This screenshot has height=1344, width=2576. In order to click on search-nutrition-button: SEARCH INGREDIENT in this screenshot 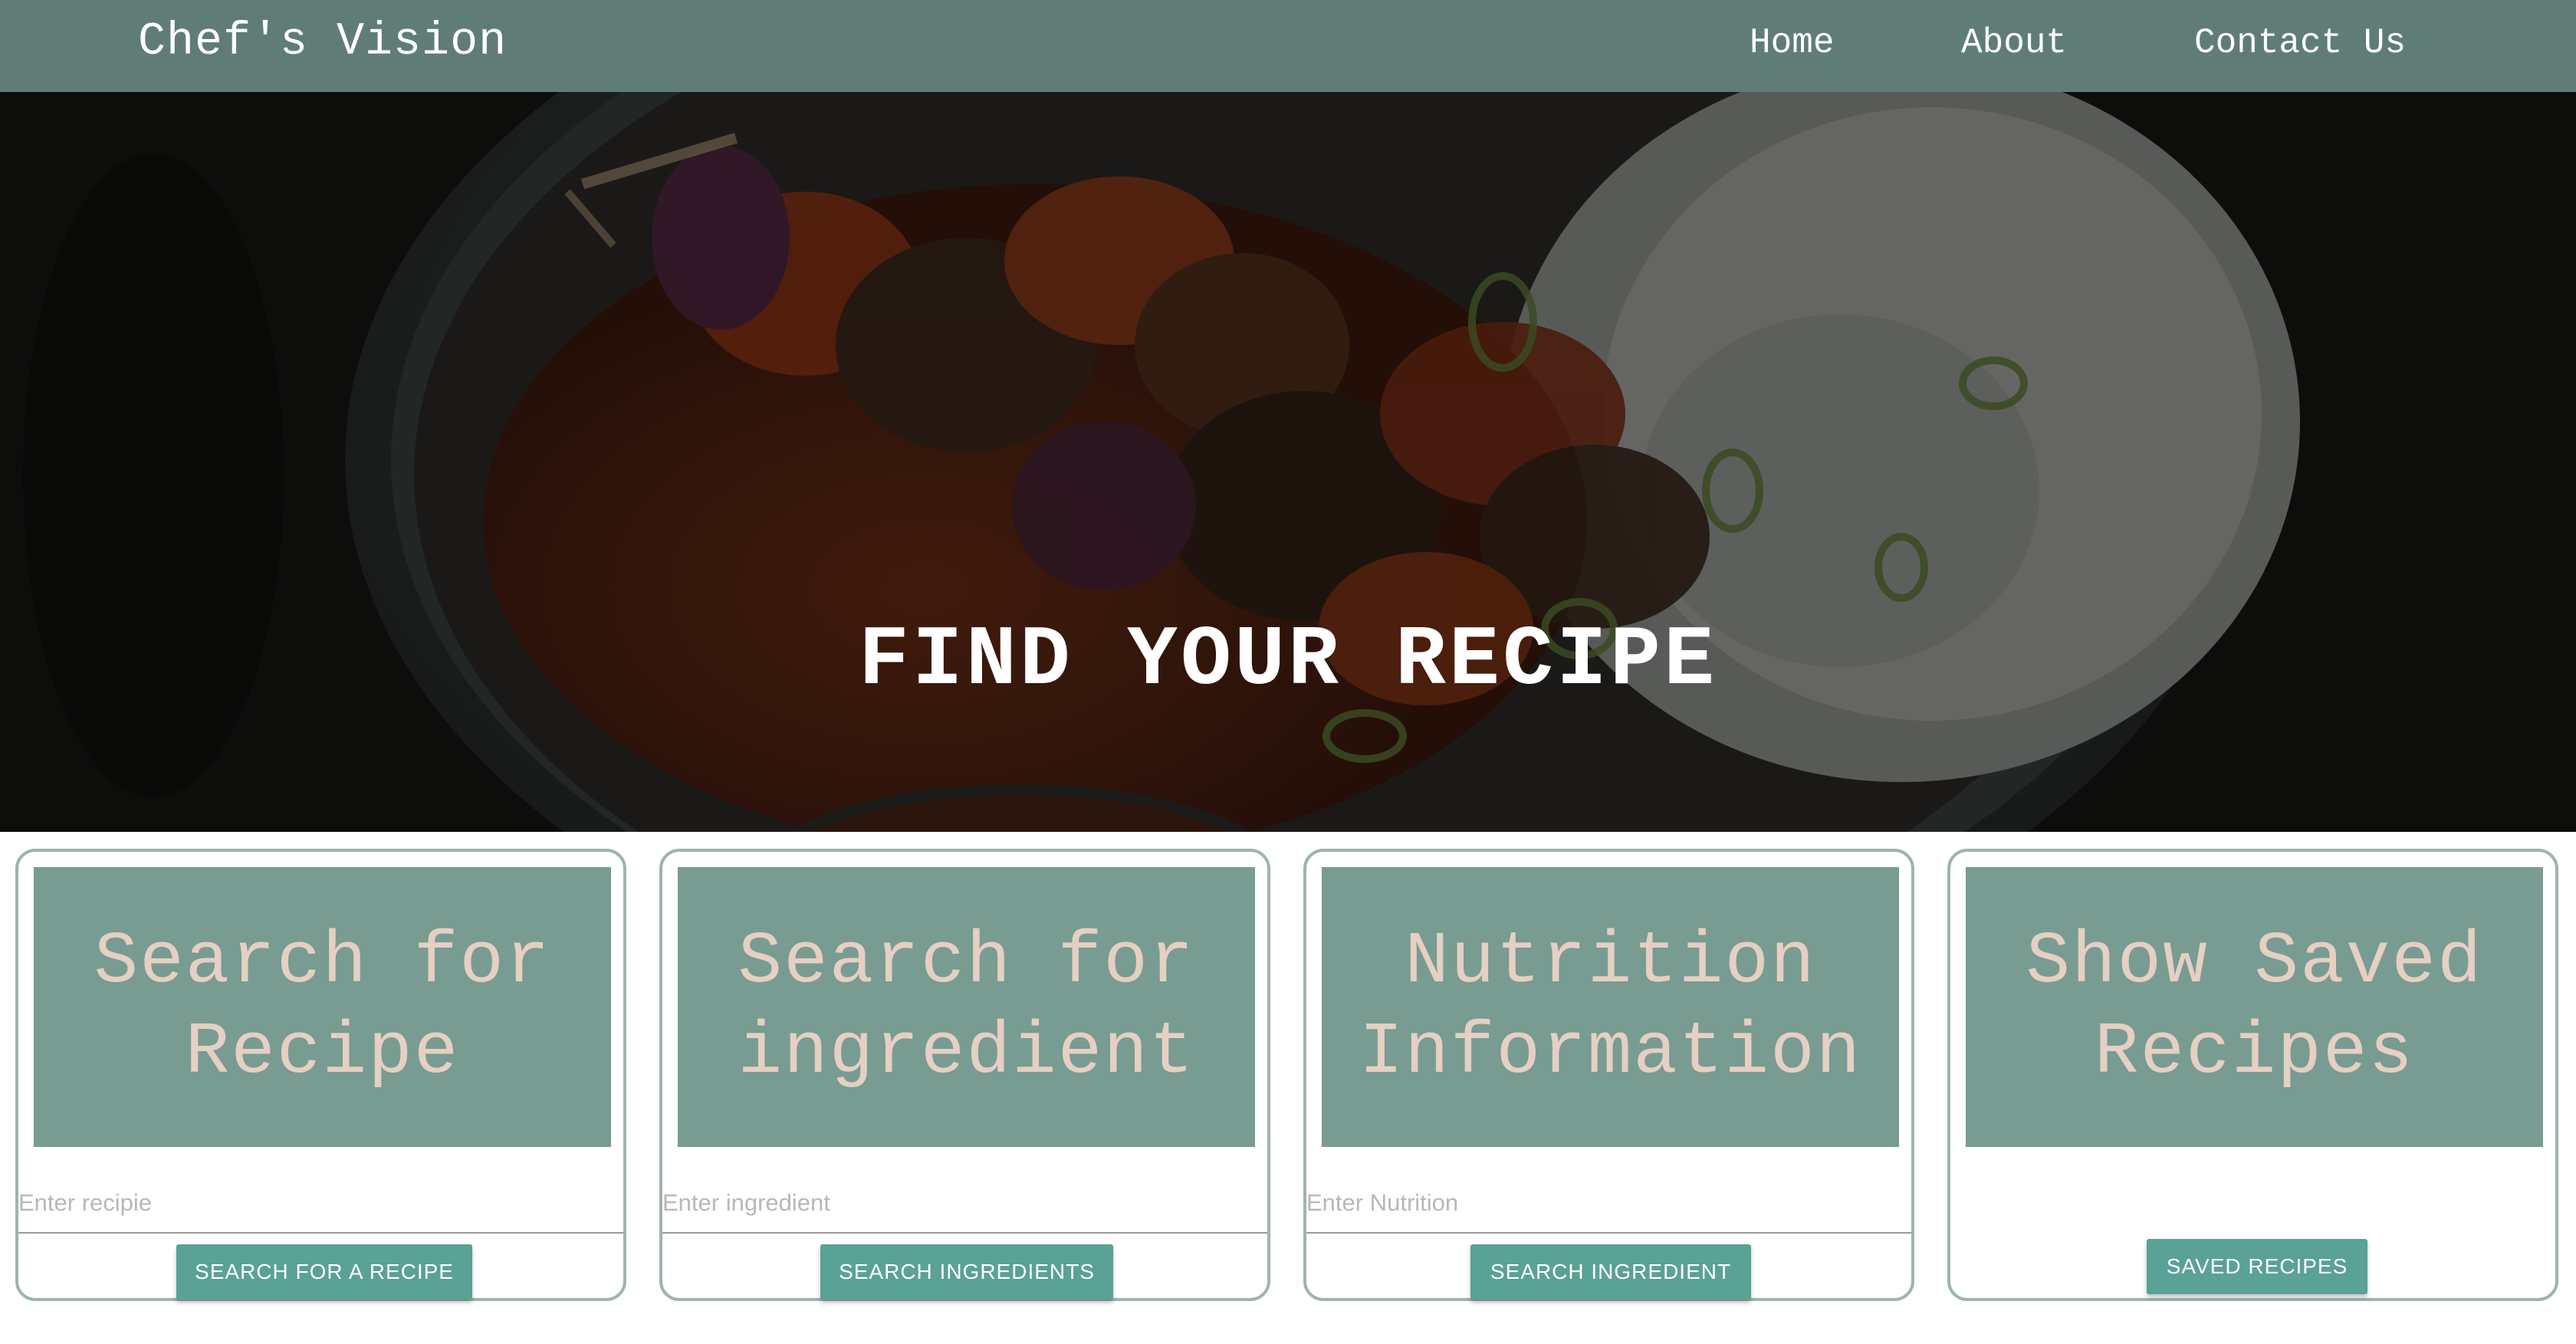, I will do `click(1611, 1272)`.